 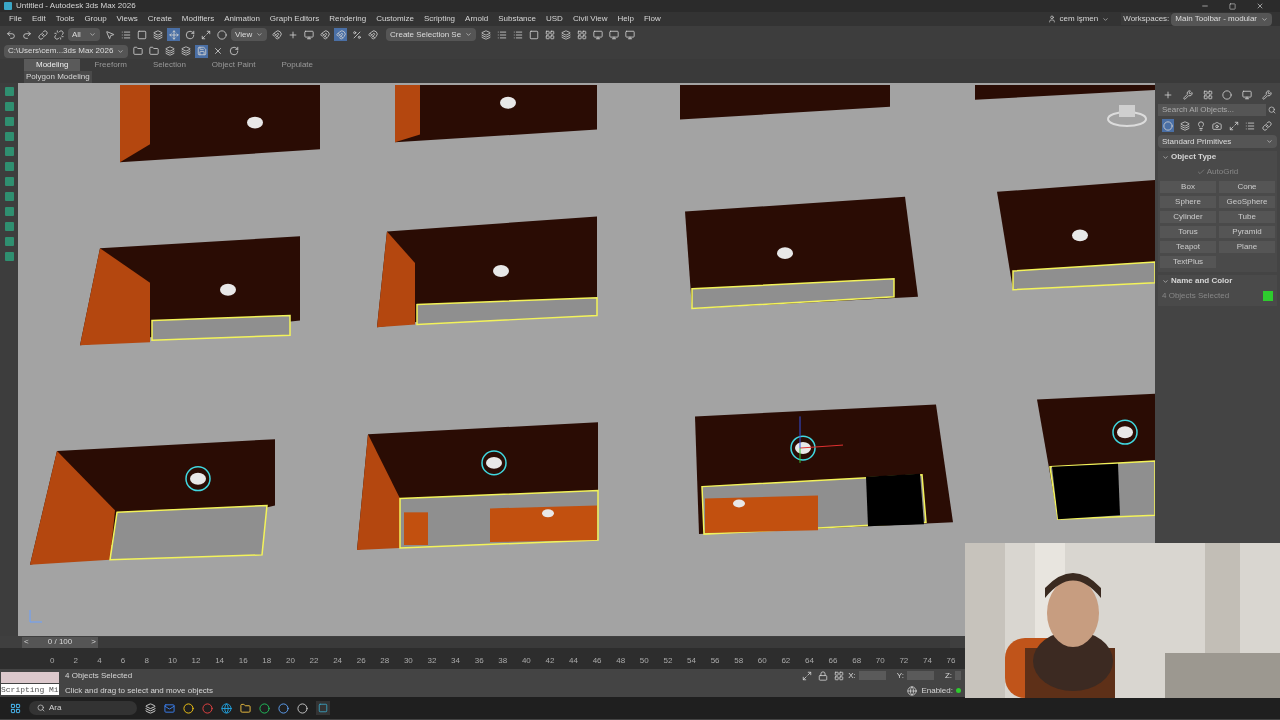 What do you see at coordinates (432, 661) in the screenshot?
I see `frame-tick-label: 32` at bounding box center [432, 661].